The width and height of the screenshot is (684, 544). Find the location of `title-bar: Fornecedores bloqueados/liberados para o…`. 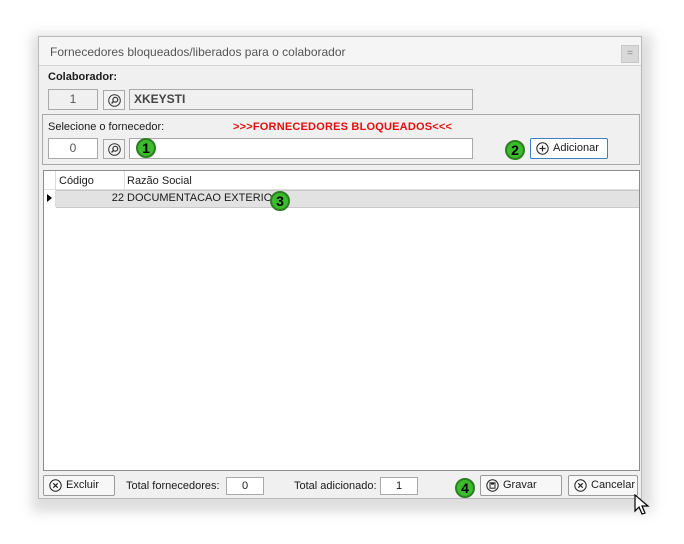

title-bar: Fornecedores bloqueados/liberados para o… is located at coordinates (340, 51).